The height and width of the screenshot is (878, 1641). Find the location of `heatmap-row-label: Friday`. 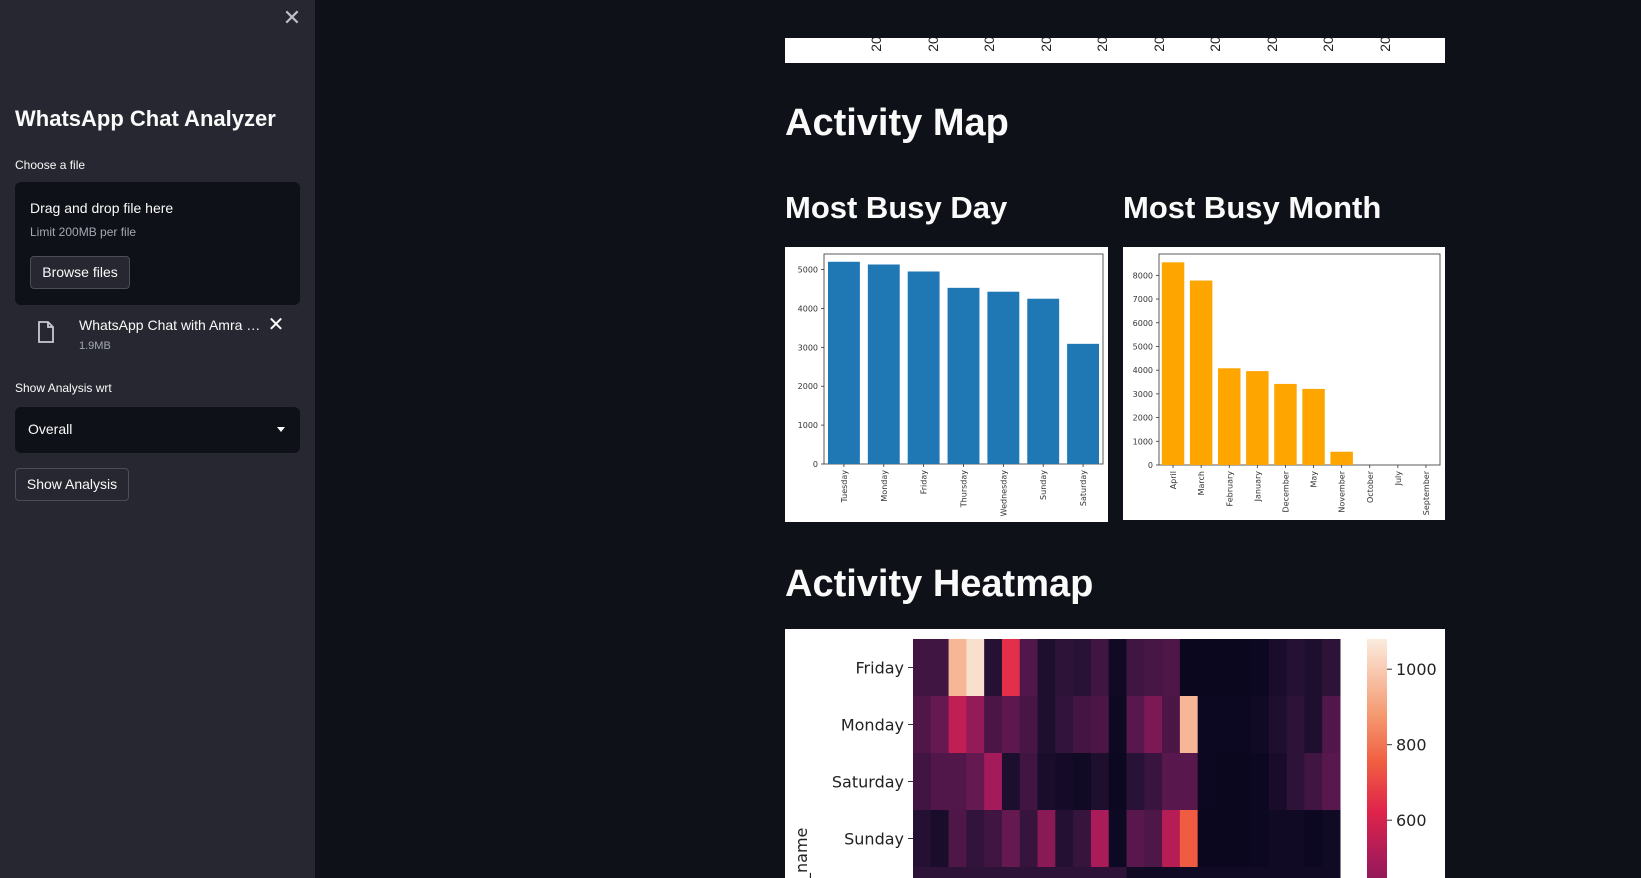

heatmap-row-label: Friday is located at coordinates (880, 668).